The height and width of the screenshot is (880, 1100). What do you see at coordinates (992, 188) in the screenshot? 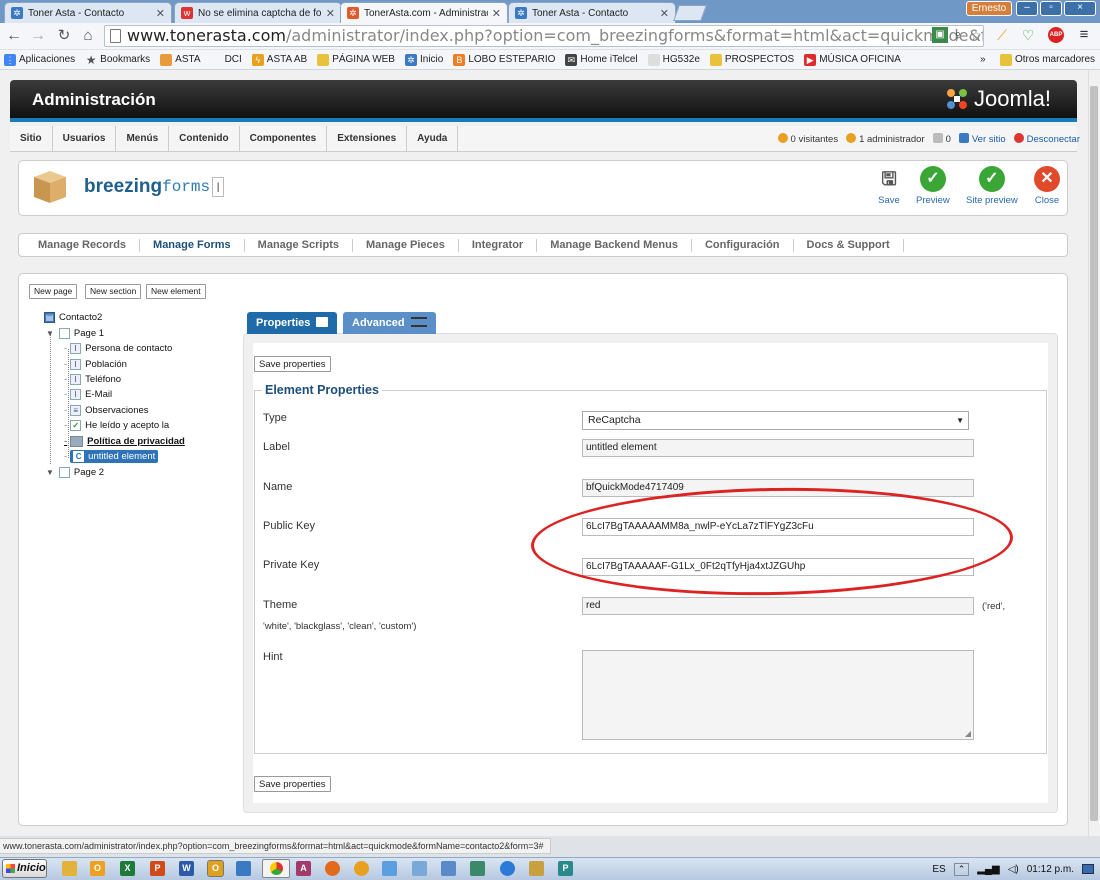
I see `site-preview-button: ✓ Site preview` at bounding box center [992, 188].